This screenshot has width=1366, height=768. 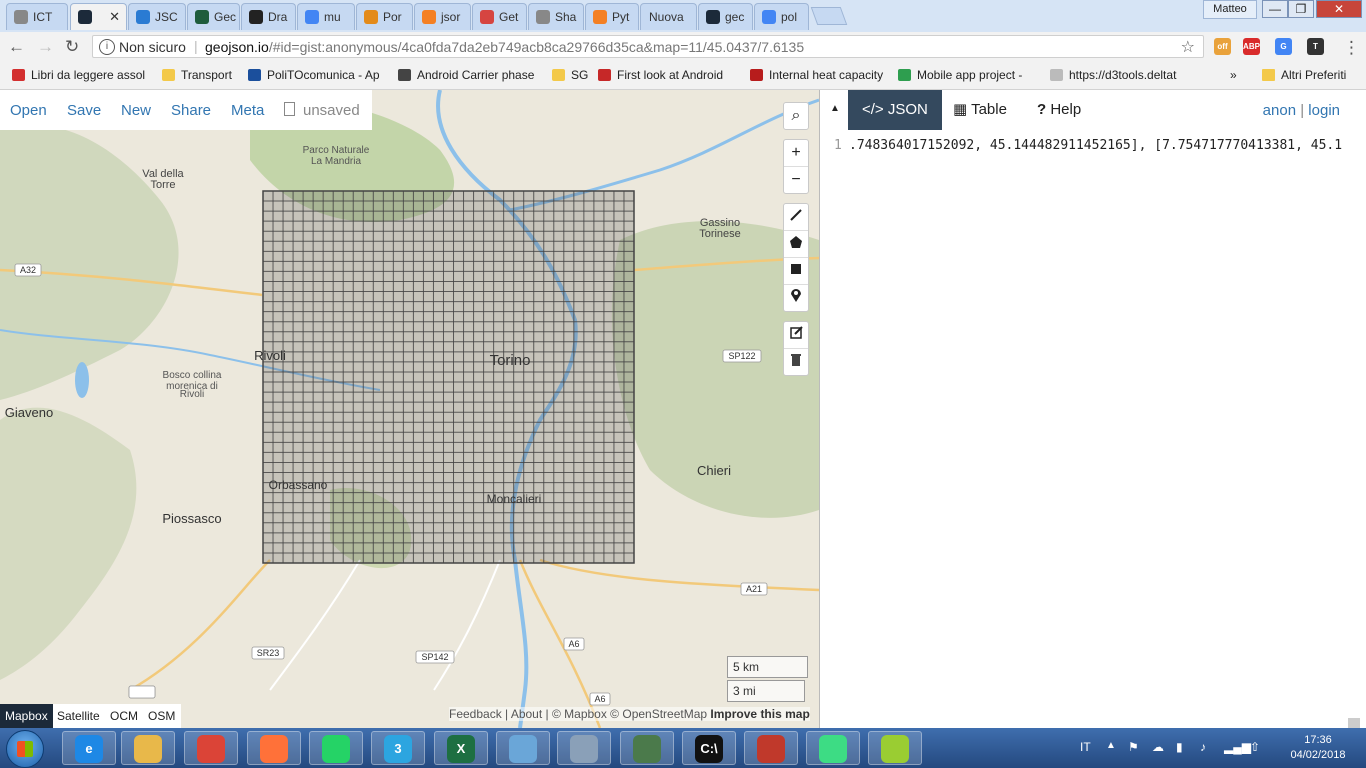 I want to click on bookmark-item: SG, so click(x=570, y=75).